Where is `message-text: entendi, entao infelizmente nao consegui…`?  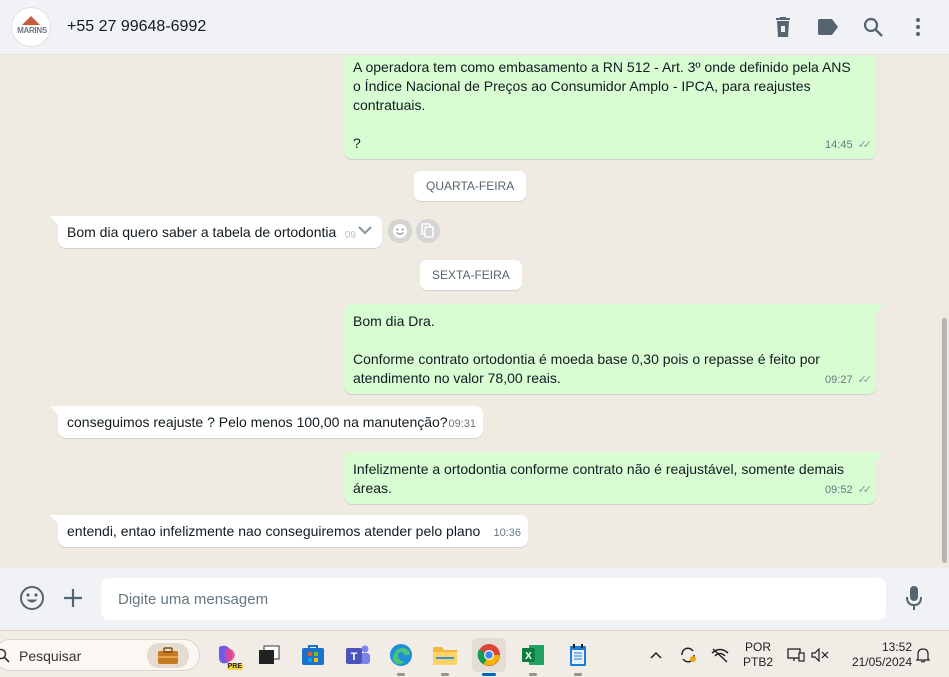 message-text: entendi, entao infelizmente nao consegui… is located at coordinates (274, 531).